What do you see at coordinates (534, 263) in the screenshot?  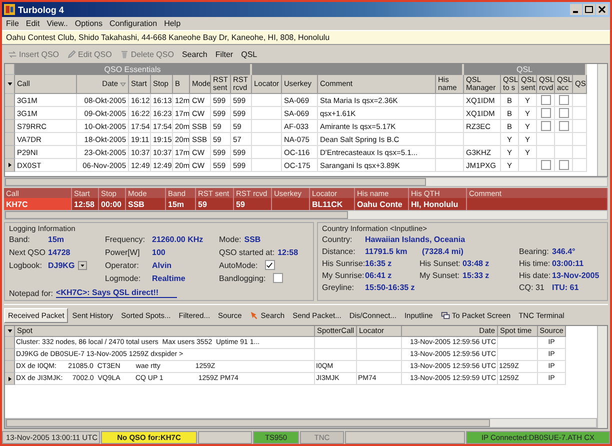 I see `field-label: His time:` at bounding box center [534, 263].